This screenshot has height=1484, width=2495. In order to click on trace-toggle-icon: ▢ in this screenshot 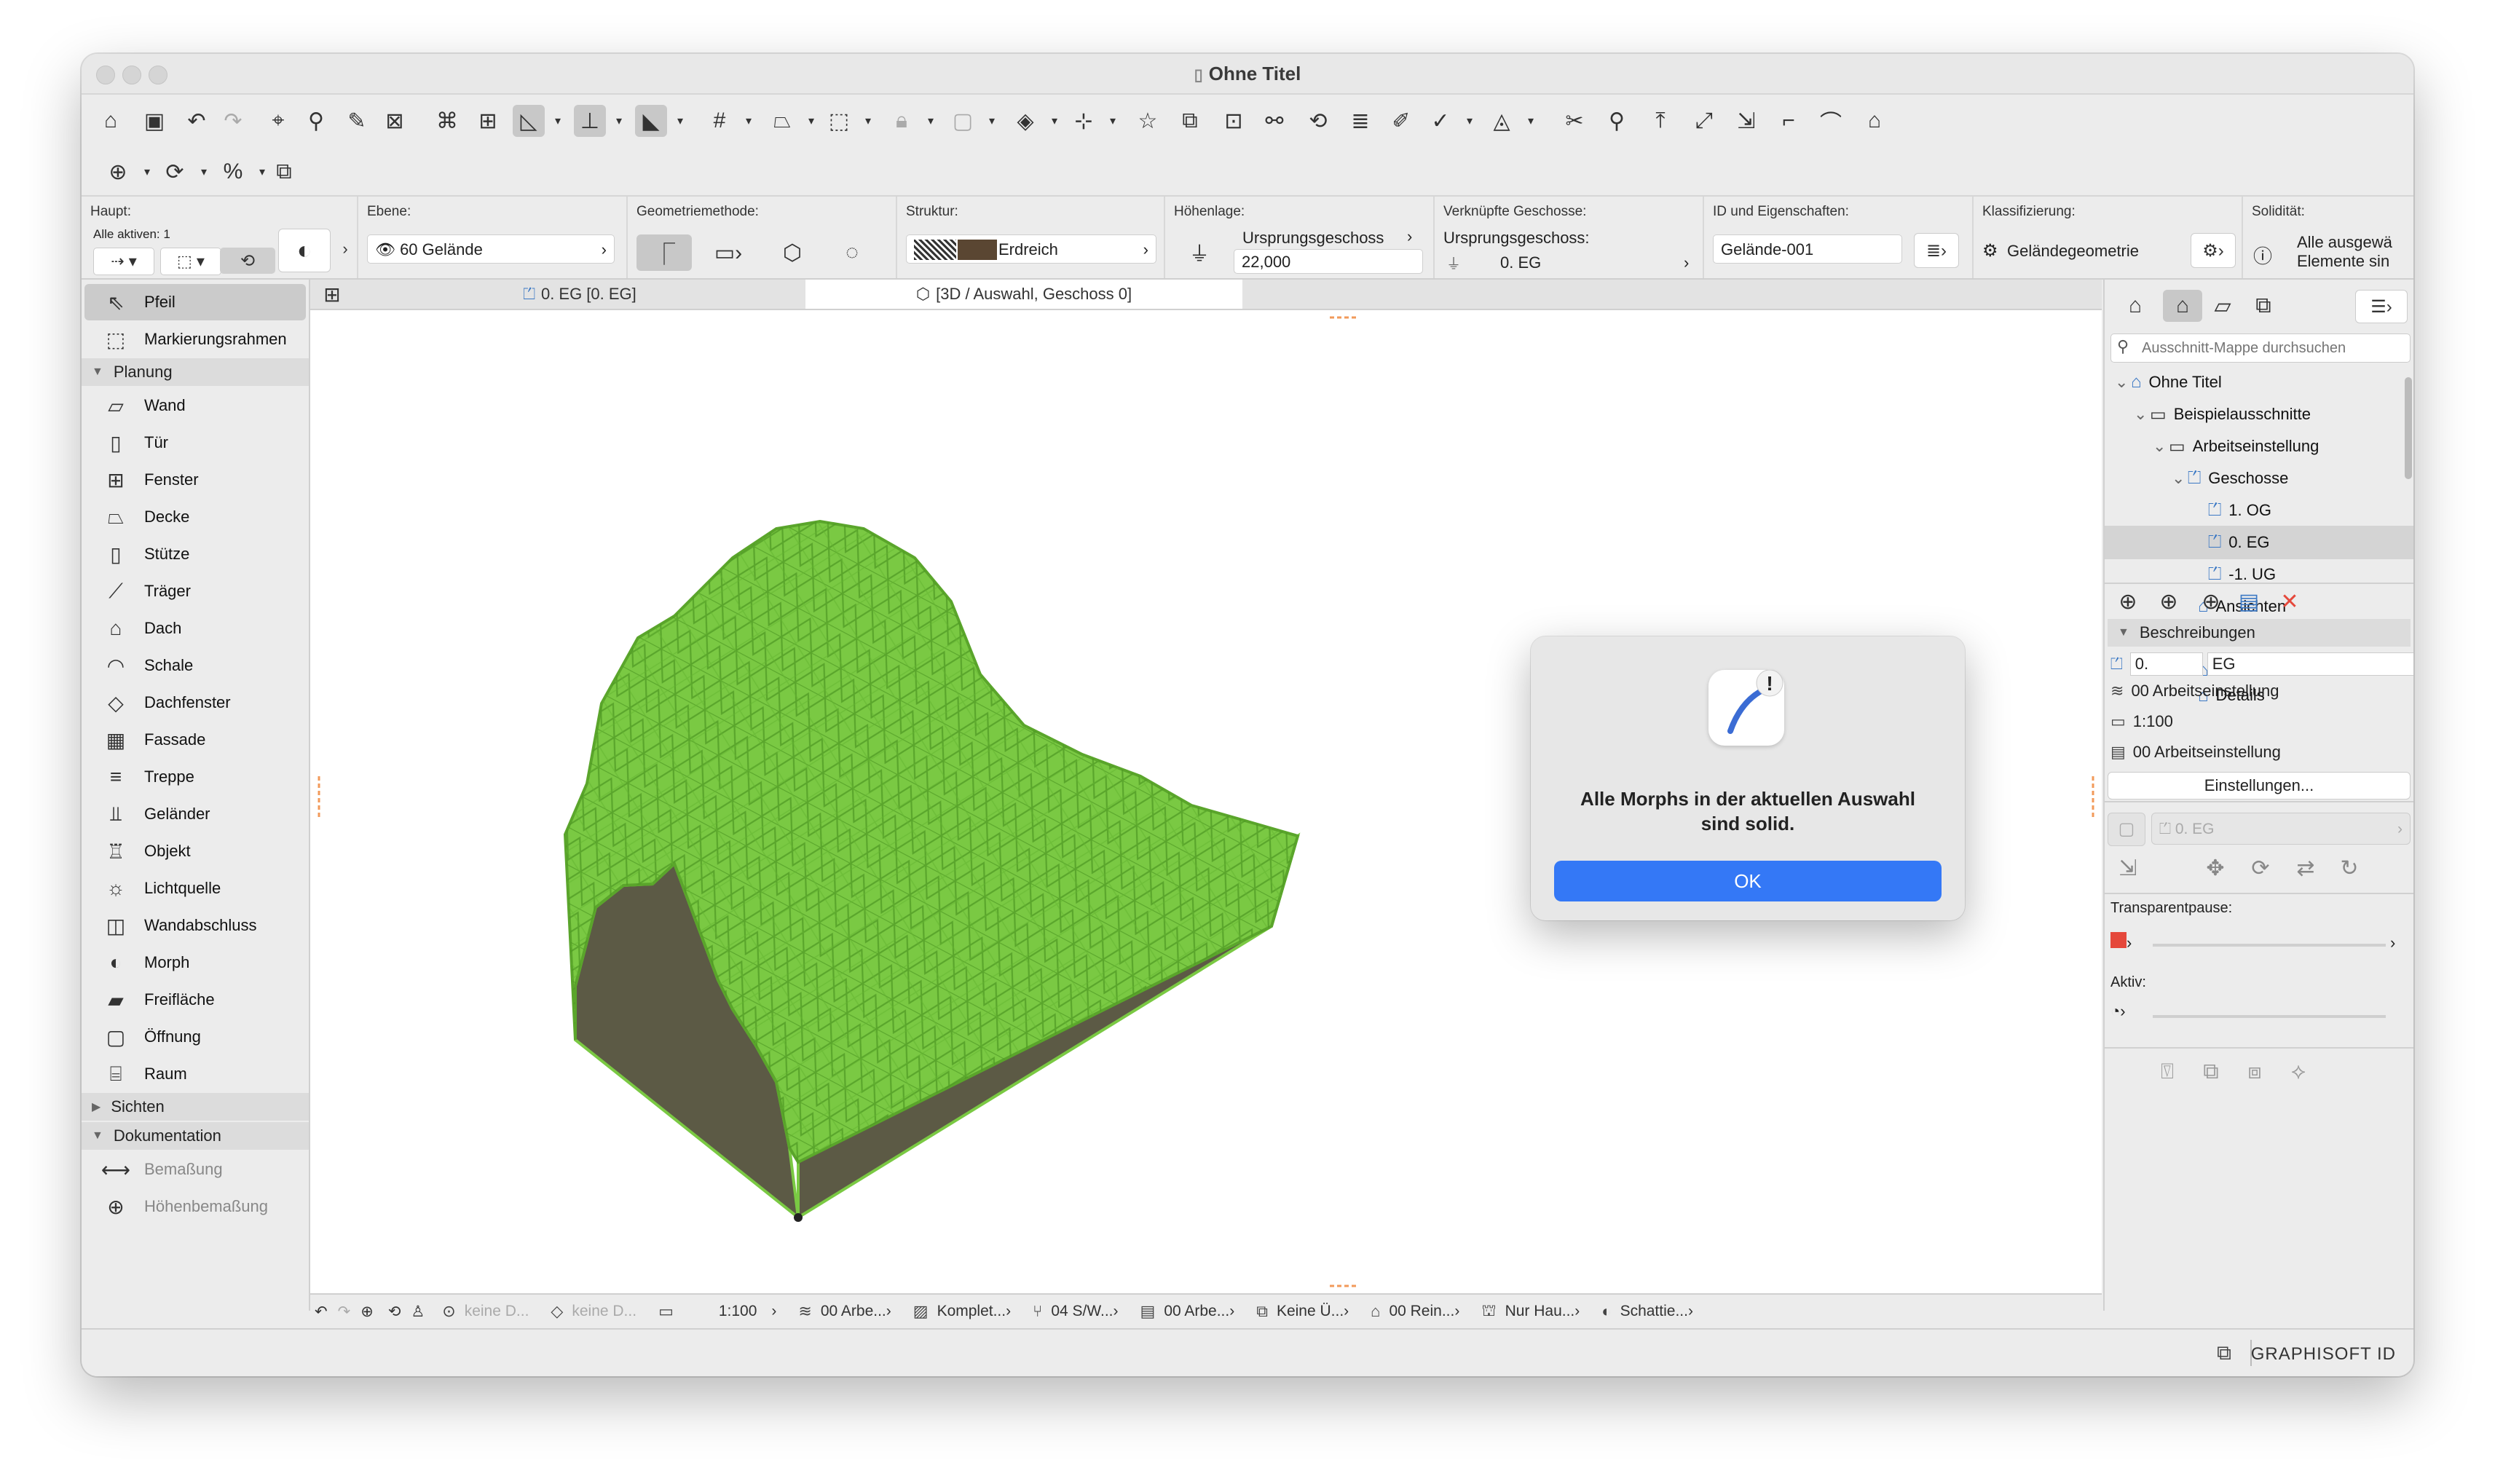, I will do `click(2126, 829)`.